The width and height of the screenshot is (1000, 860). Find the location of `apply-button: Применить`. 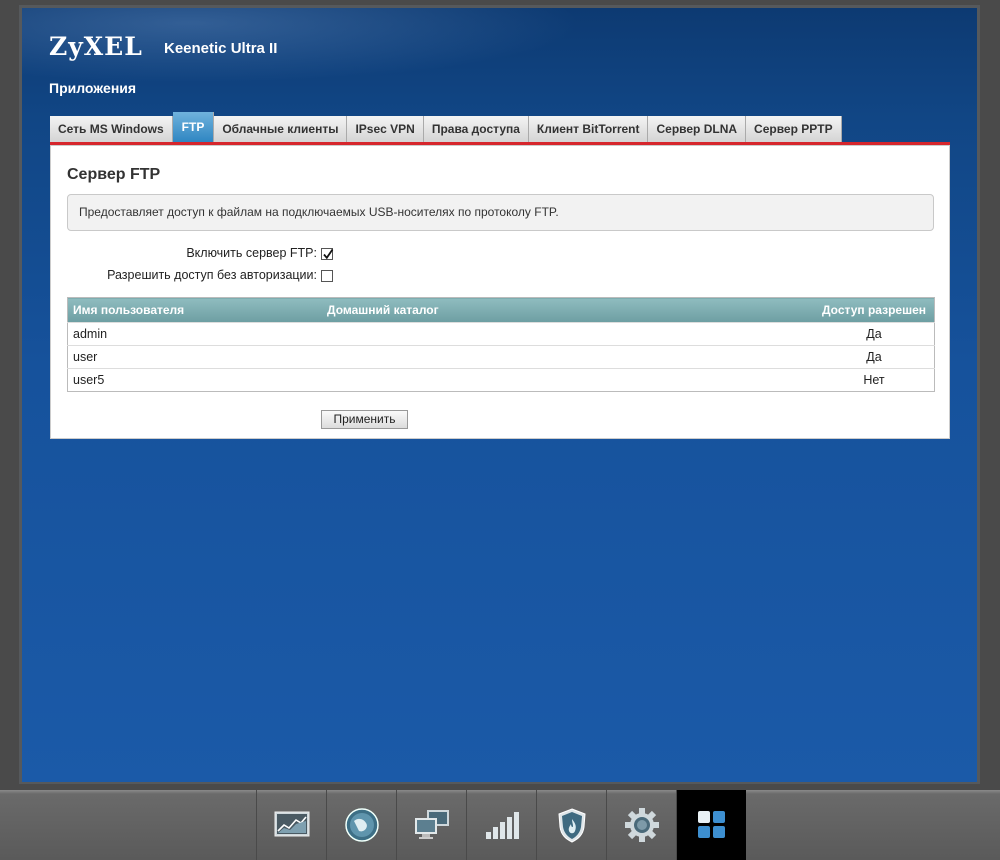

apply-button: Применить is located at coordinates (364, 419).